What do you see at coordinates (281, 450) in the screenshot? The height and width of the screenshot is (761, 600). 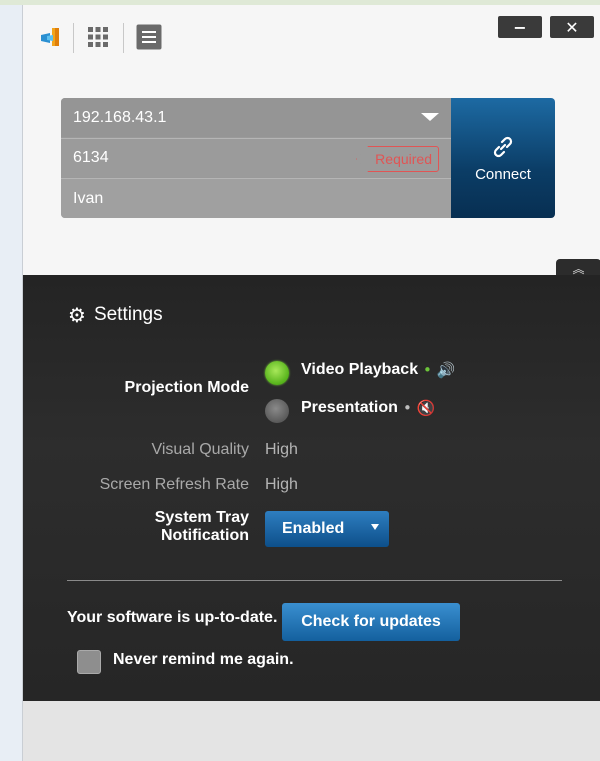 I see `visual-quality-value: High` at bounding box center [281, 450].